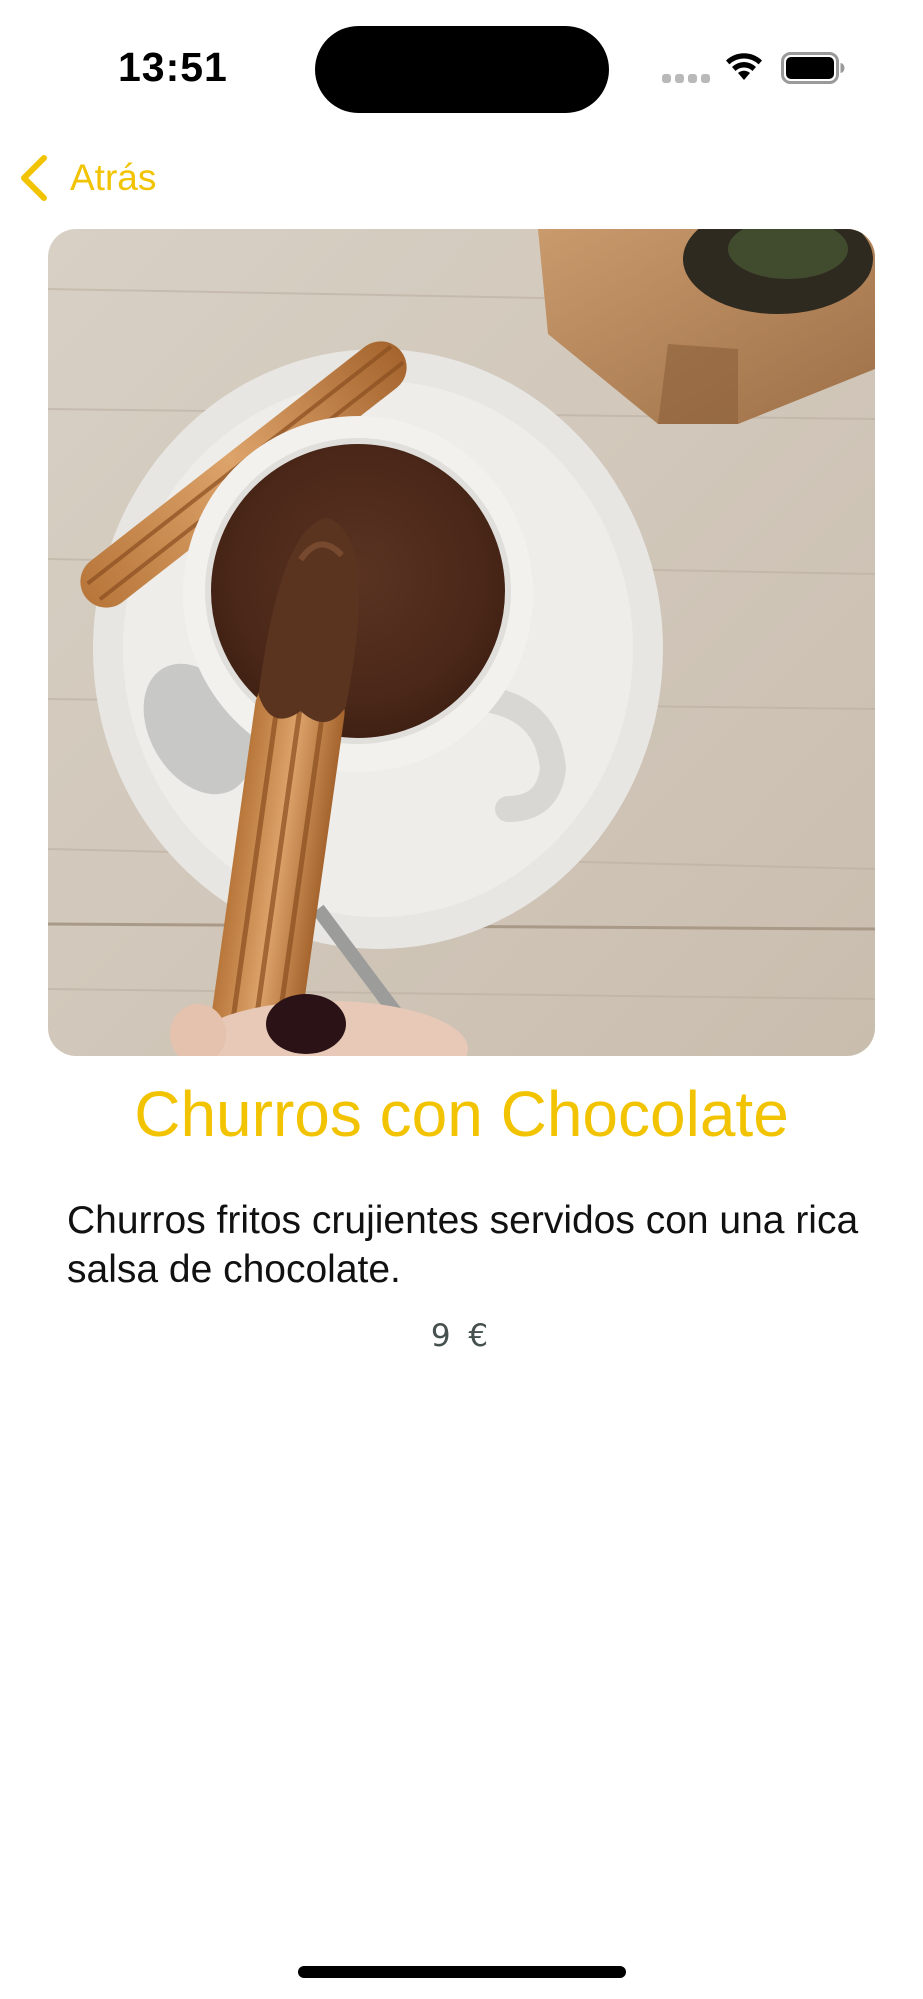 The image size is (923, 1999). I want to click on dynamic-island, so click(462, 69).